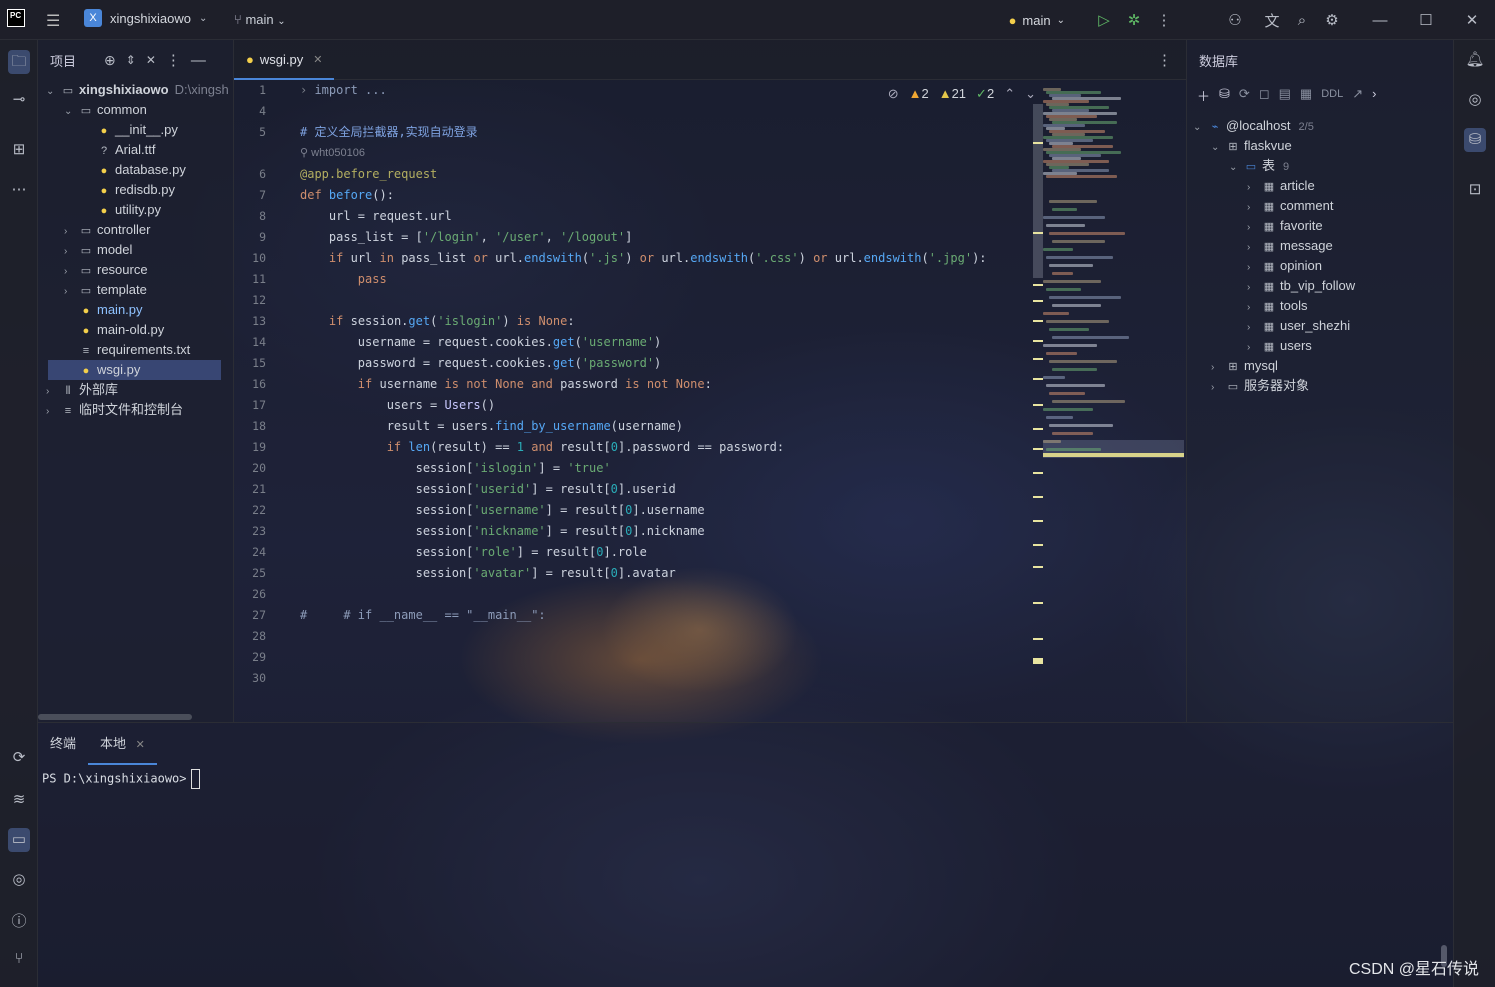 The width and height of the screenshot is (1495, 987). I want to click on tree-item: ≡ requirements.txt, so click(135, 350).